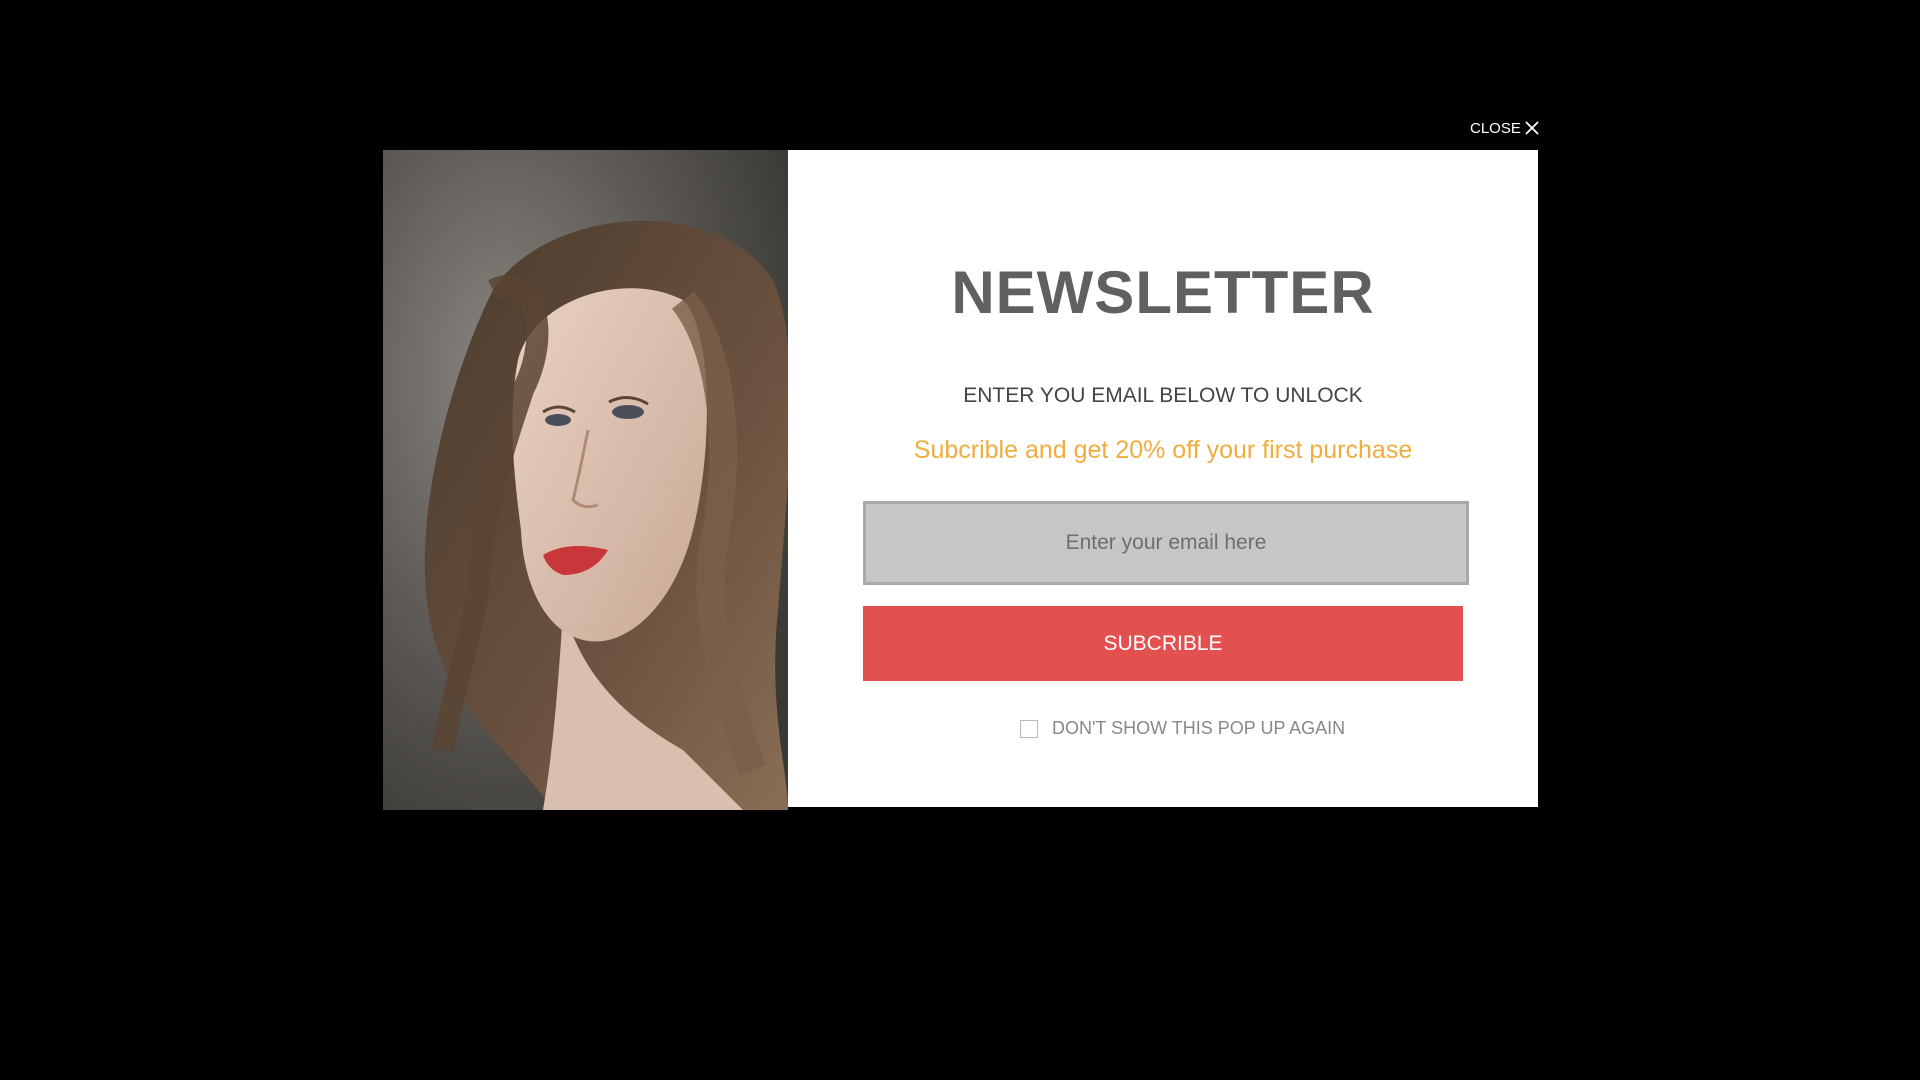 The width and height of the screenshot is (1920, 1080). I want to click on newsletter-title: NEWSLETTER, so click(1163, 292).